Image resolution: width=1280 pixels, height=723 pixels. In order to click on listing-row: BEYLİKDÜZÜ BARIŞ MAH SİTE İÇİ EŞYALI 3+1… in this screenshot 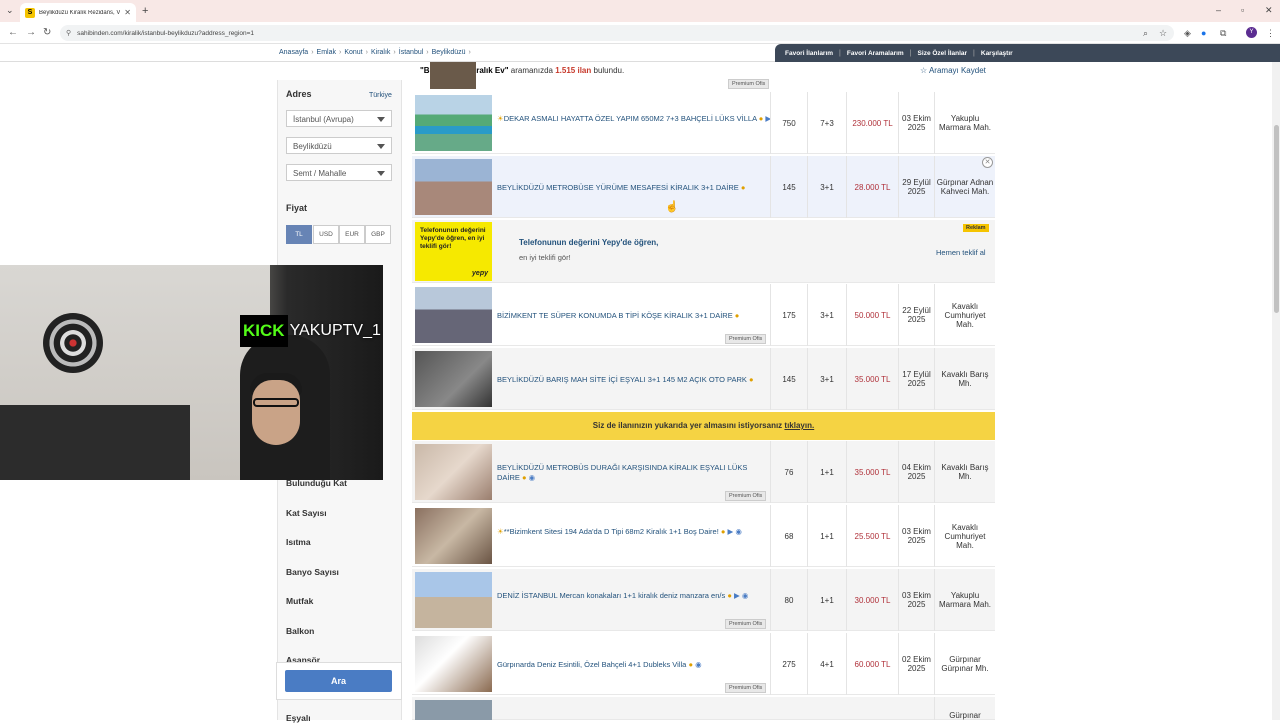, I will do `click(703, 379)`.